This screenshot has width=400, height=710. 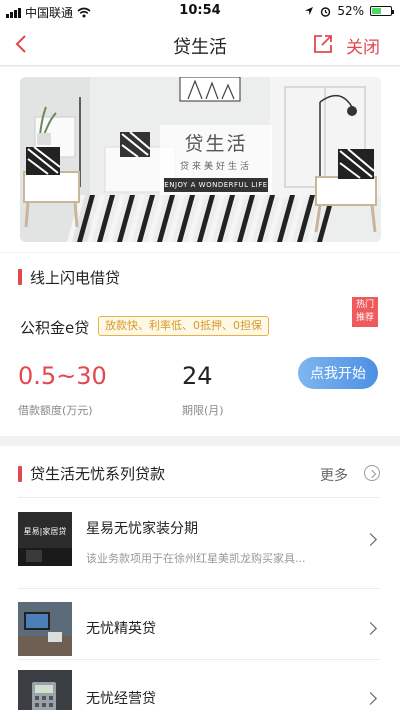 What do you see at coordinates (364, 318) in the screenshot?
I see `hot-badge-line2: 推荐` at bounding box center [364, 318].